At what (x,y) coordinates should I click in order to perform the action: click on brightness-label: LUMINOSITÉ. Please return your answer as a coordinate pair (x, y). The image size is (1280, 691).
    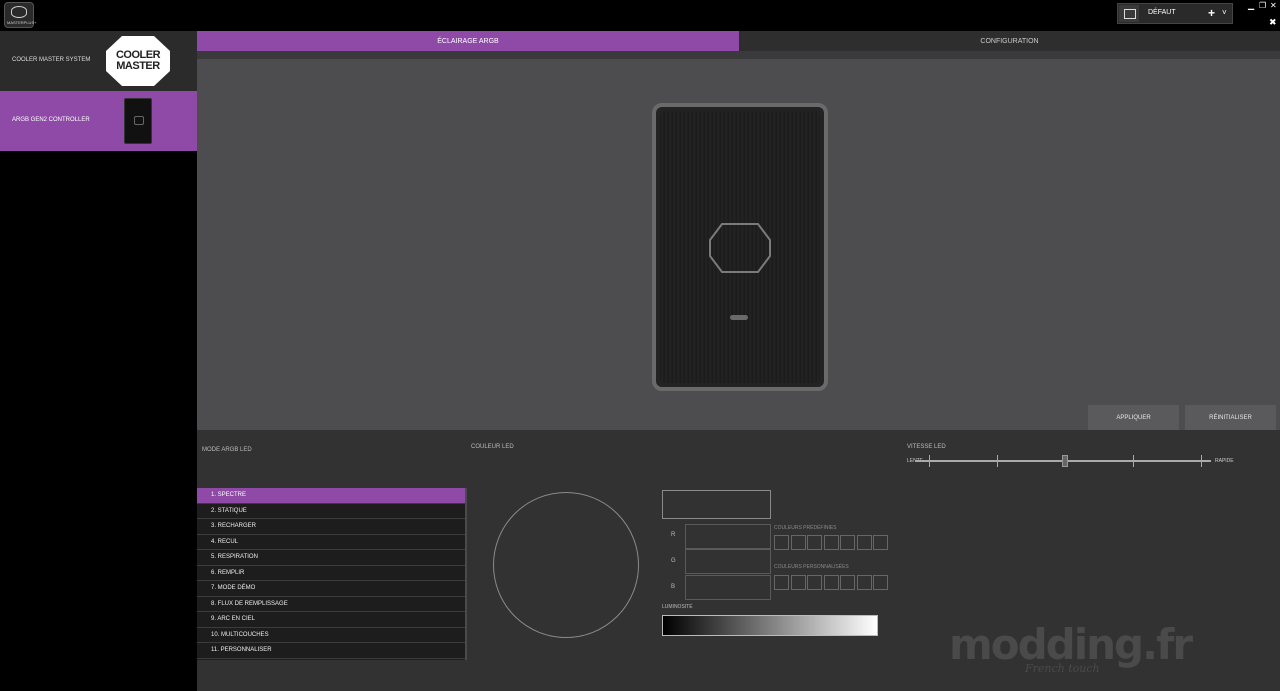
    Looking at the image, I should click on (677, 607).